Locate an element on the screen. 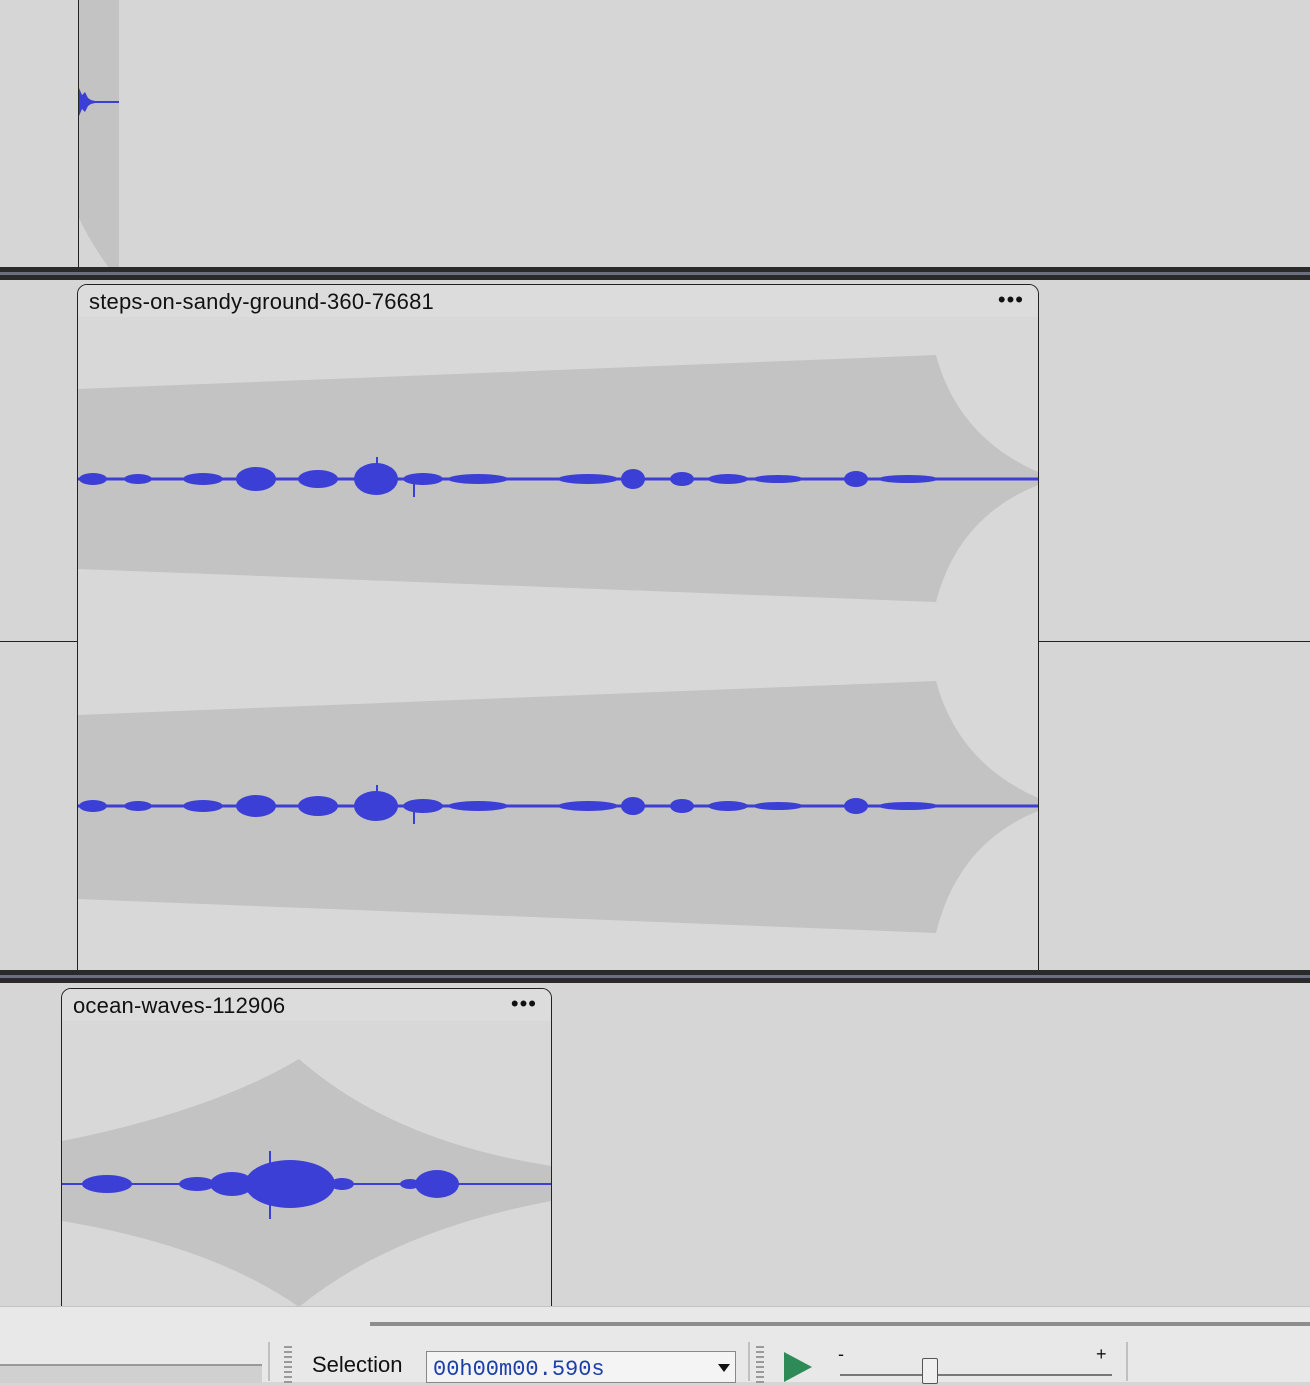 The width and height of the screenshot is (1310, 1386). selection-time-field: 00h00m00.590s is located at coordinates (581, 1367).